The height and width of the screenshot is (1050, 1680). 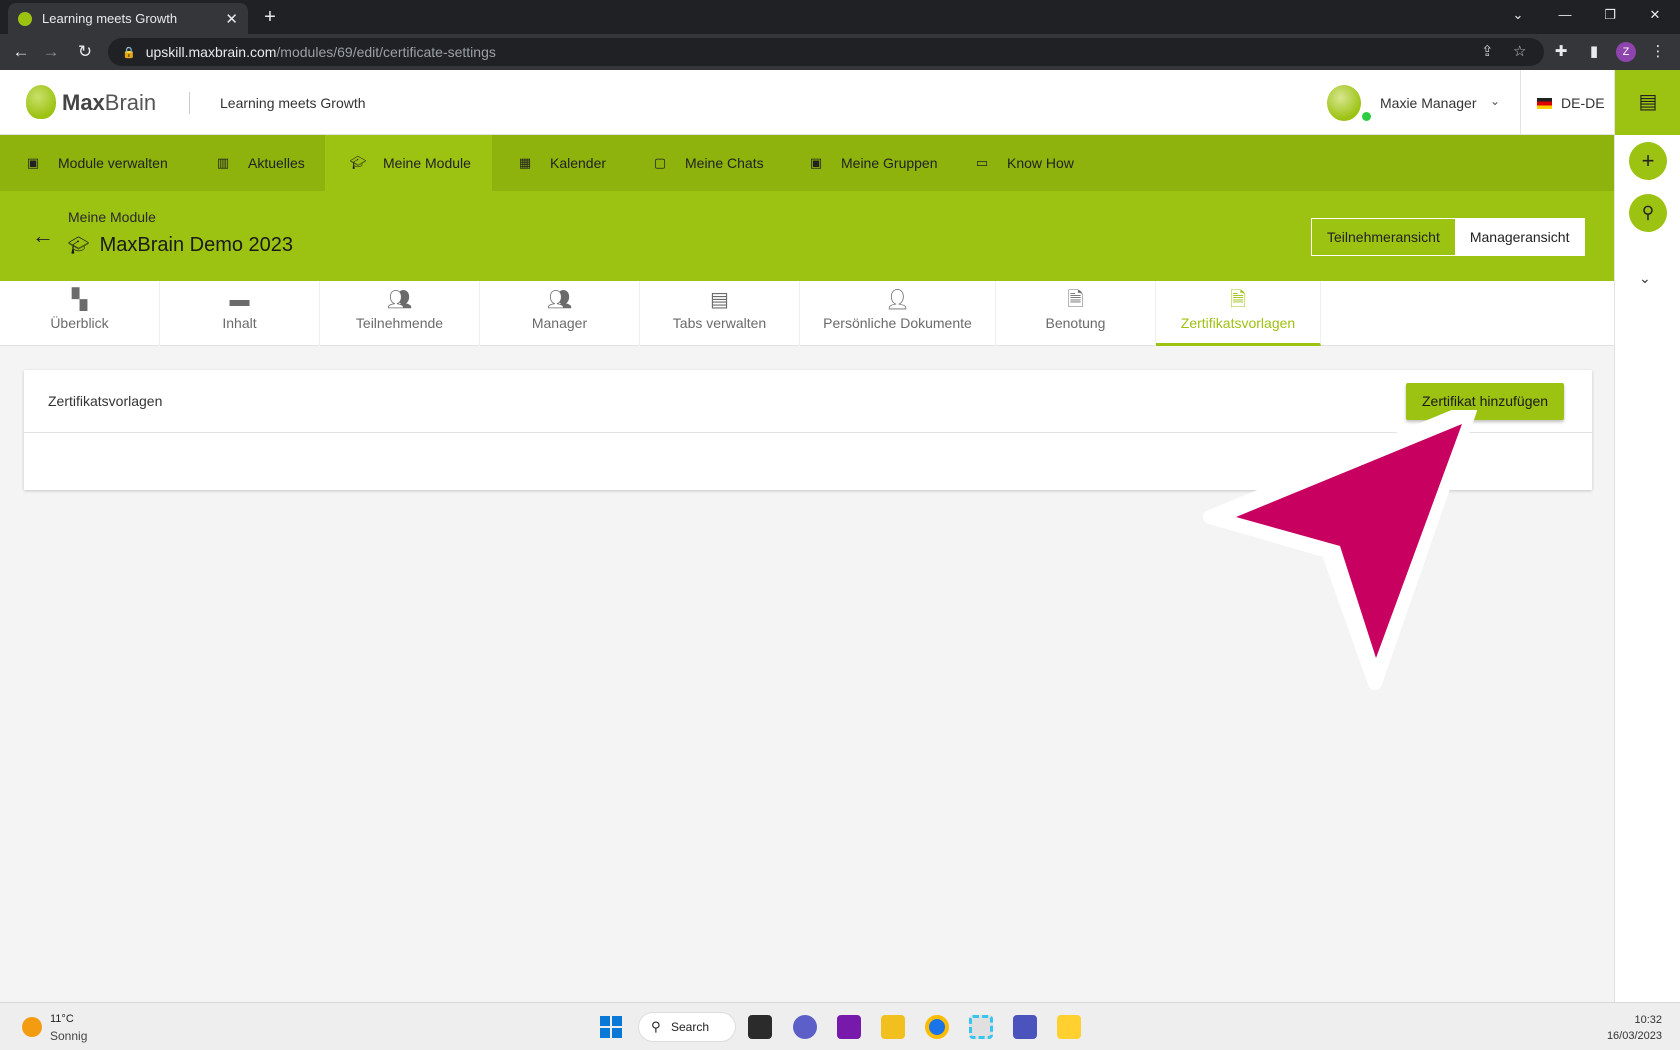 I want to click on tab-benotung: 🗎︎ Benotung, so click(x=1076, y=313).